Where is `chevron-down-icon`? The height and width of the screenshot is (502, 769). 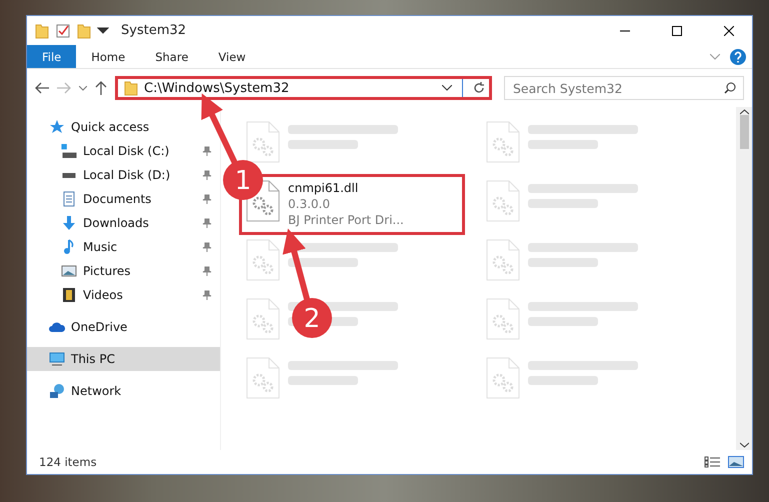
chevron-down-icon is located at coordinates (447, 88).